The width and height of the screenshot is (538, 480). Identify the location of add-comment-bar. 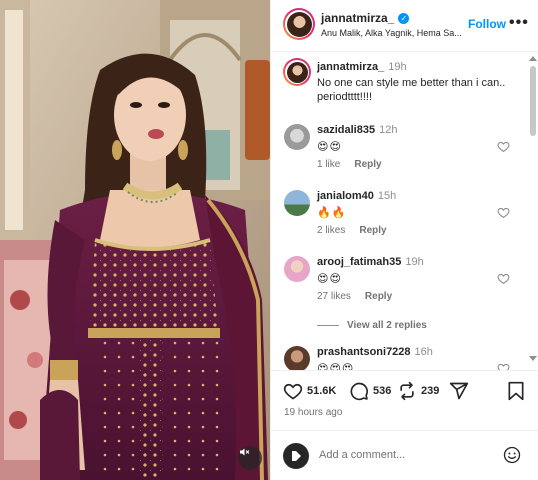
(404, 455).